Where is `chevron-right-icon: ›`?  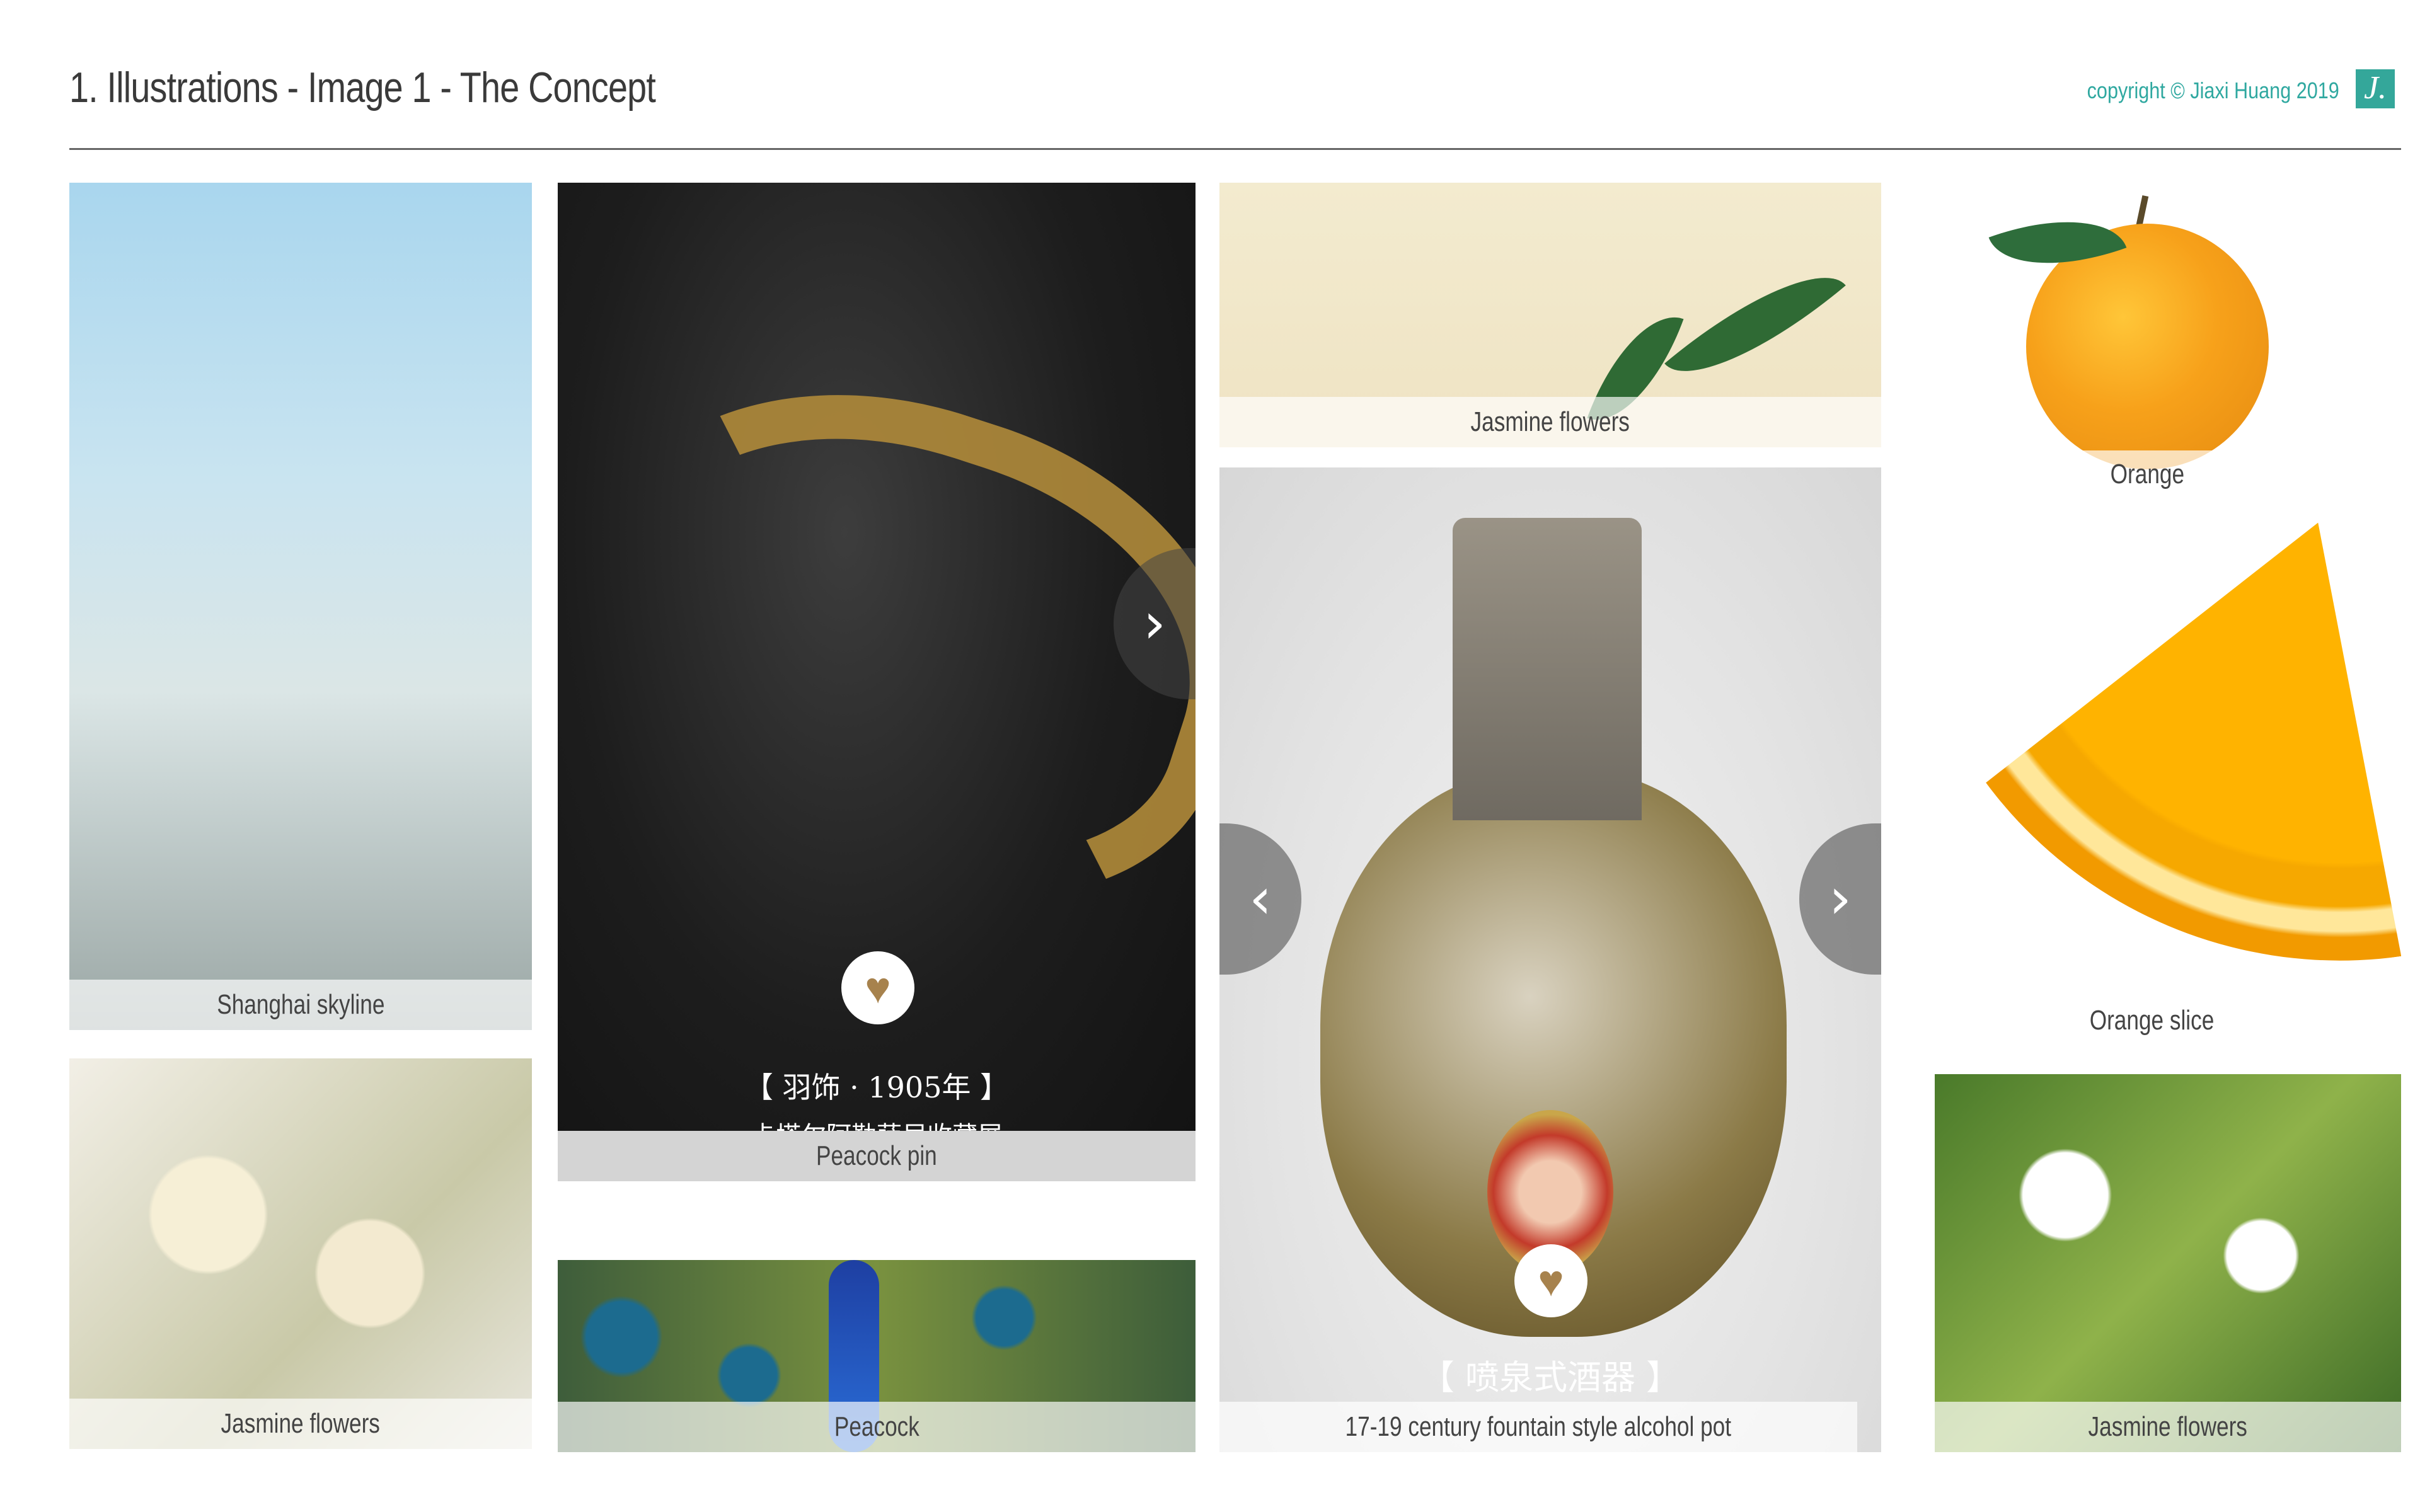 chevron-right-icon: › is located at coordinates (1840, 899).